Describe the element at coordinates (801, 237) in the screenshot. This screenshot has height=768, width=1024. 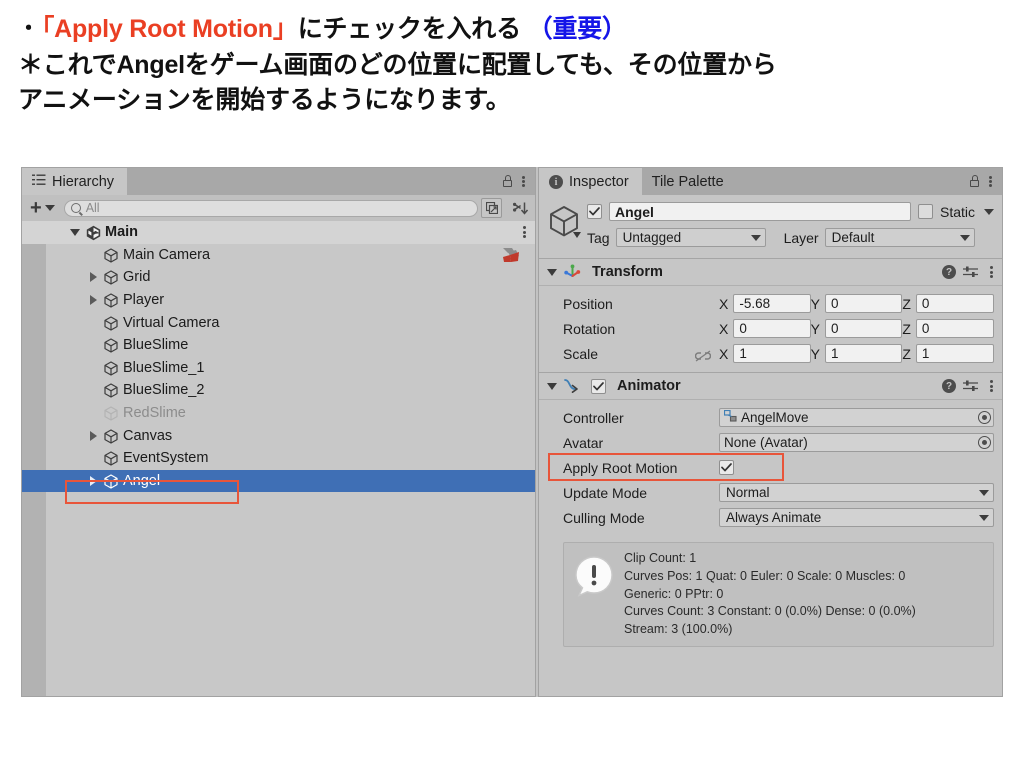
I see `layer-label: Layer` at that location.